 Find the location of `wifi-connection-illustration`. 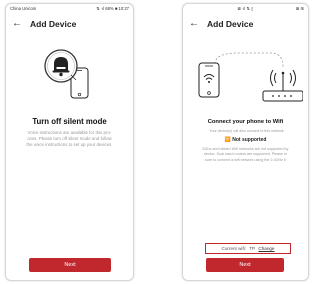

wifi-connection-illustration is located at coordinates (250, 77).